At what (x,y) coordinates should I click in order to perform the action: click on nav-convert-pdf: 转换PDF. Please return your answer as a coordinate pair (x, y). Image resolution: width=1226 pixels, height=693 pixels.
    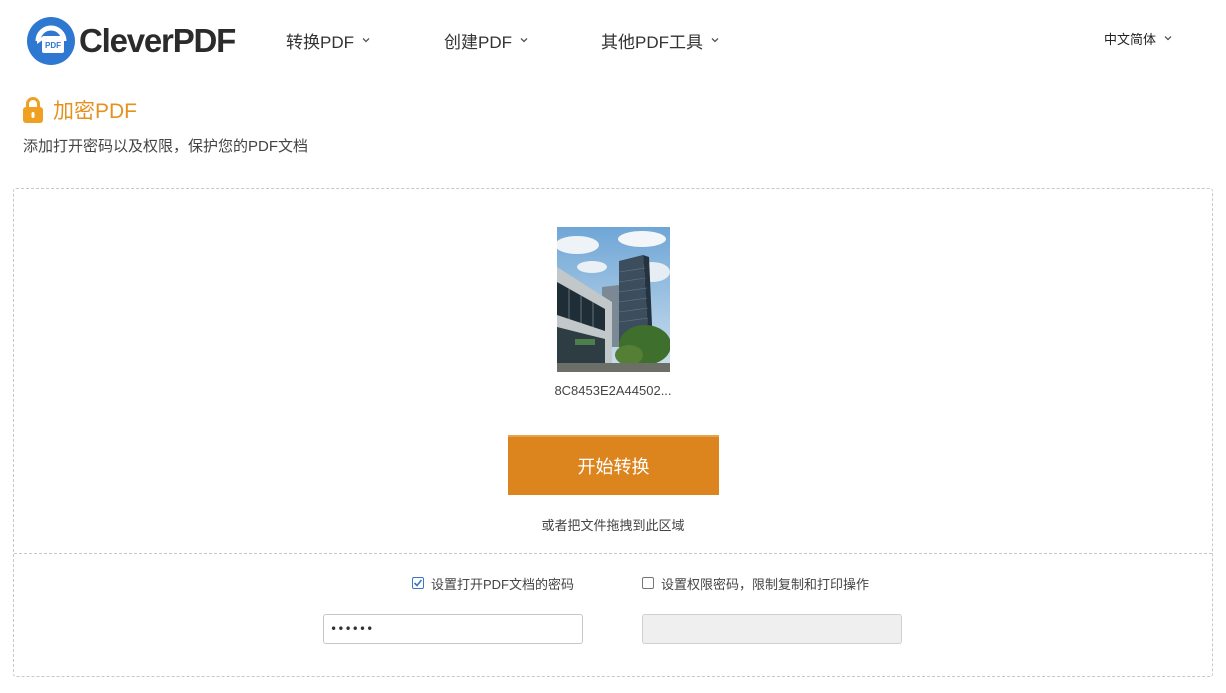
    Looking at the image, I should click on (328, 40).